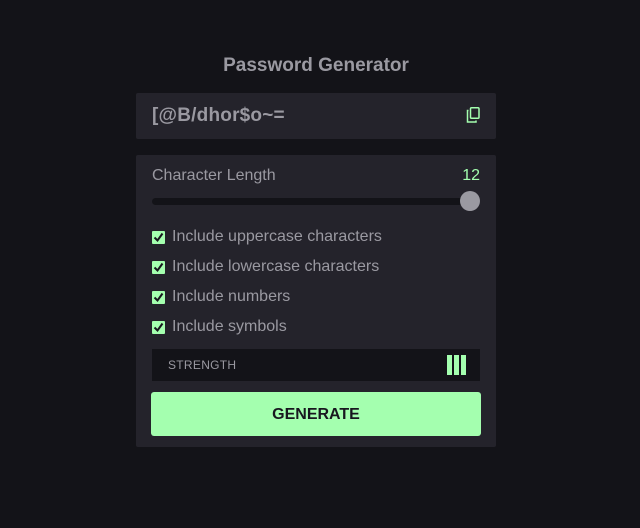 The width and height of the screenshot is (640, 528). What do you see at coordinates (473, 115) in the screenshot?
I see `copy-icon` at bounding box center [473, 115].